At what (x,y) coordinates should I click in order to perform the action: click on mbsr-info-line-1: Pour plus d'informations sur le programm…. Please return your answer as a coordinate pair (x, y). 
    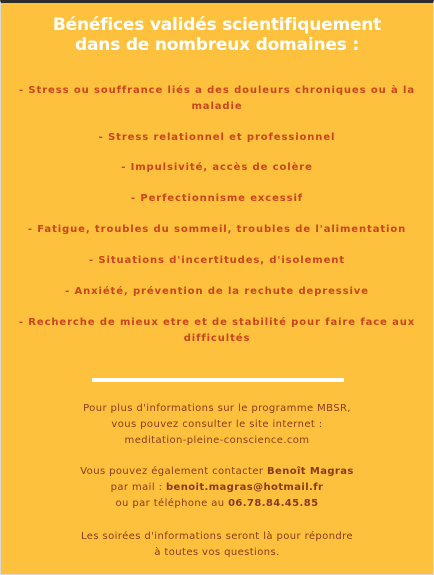
    Looking at the image, I should click on (217, 408).